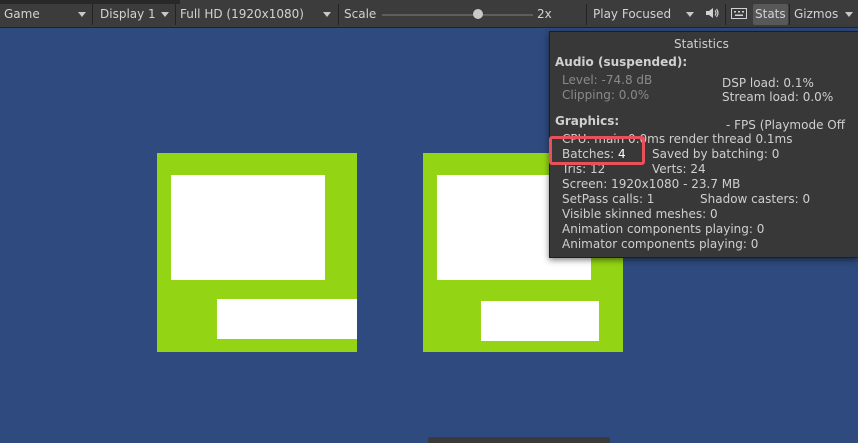  Describe the element at coordinates (360, 14) in the screenshot. I see `scale-label: Scale` at that location.